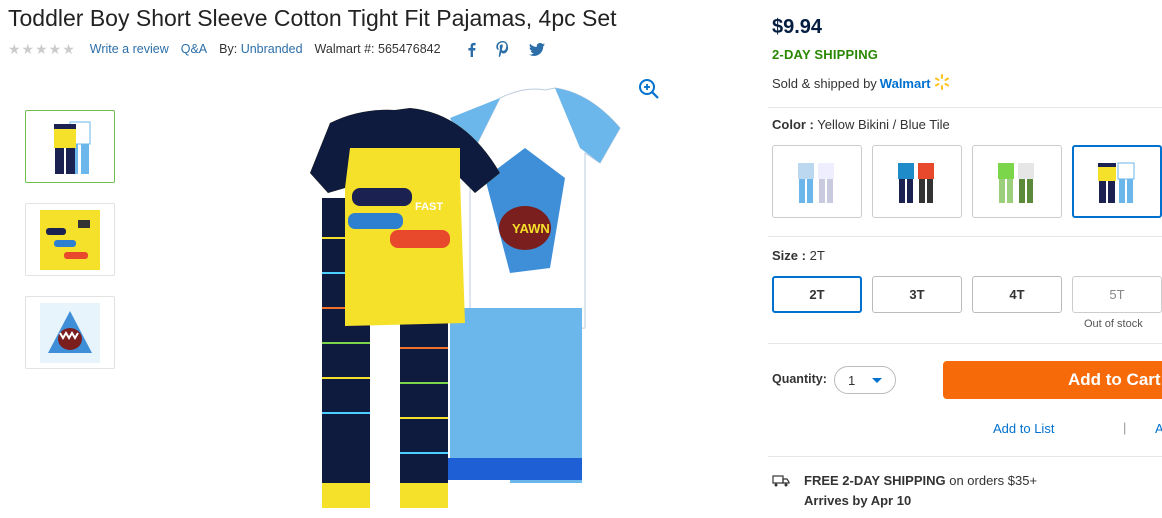 This screenshot has width=1162, height=518. I want to click on free-shipping-info: FREE 2-DAY SHIPPING on orders $35+, so click(920, 480).